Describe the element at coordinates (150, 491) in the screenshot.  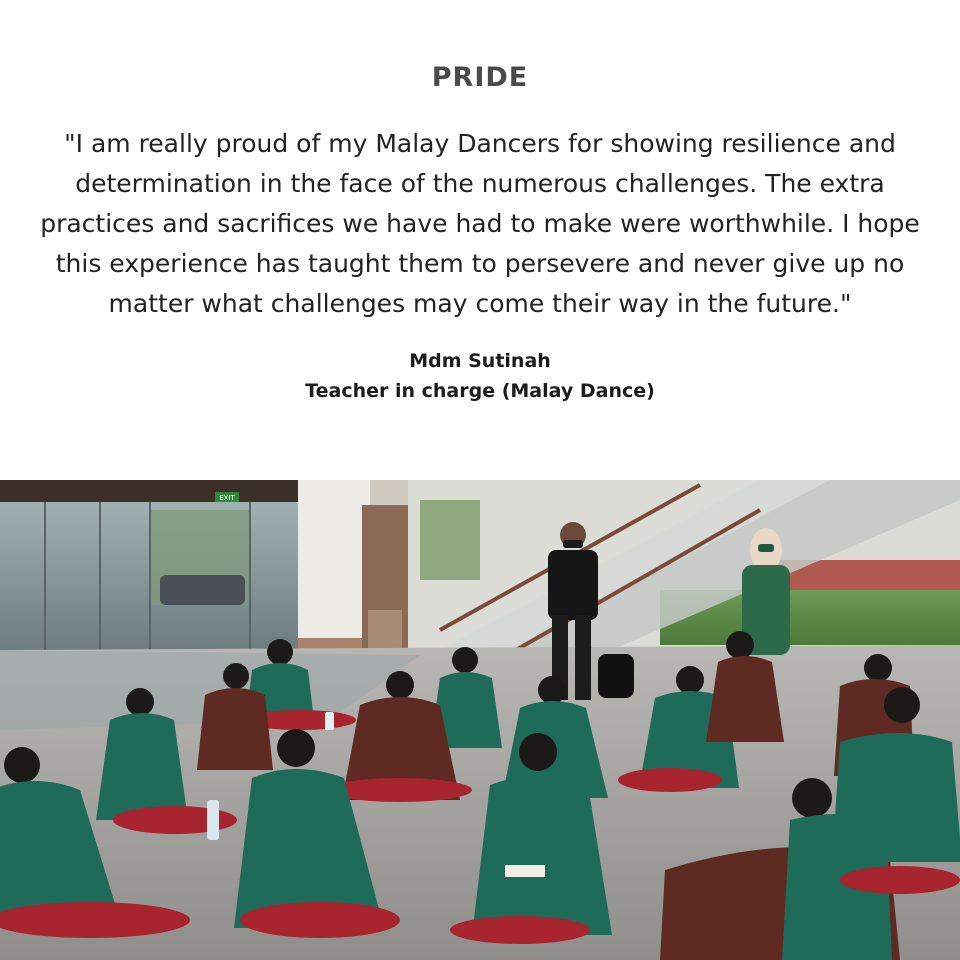
I see `ceiling-beam` at that location.